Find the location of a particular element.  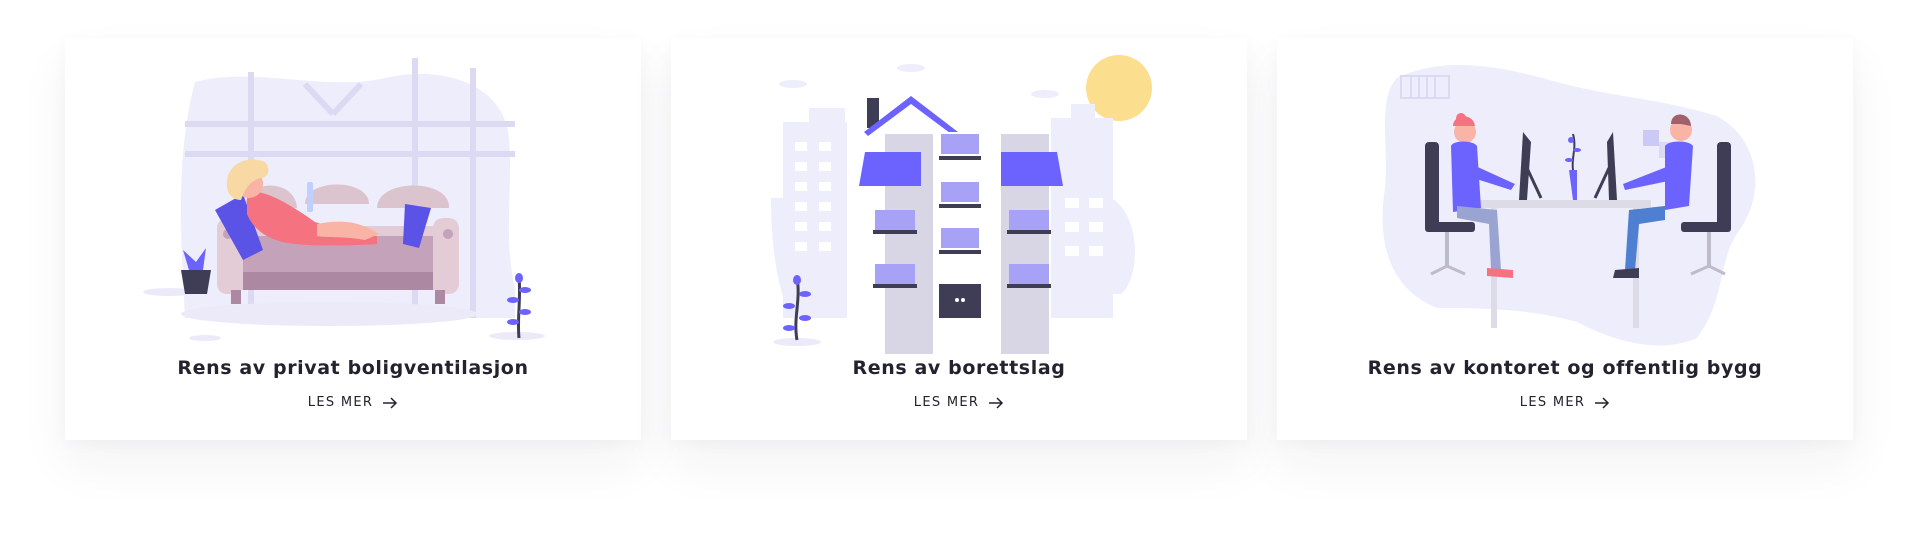

card-title: Rens av borettslag is located at coordinates (959, 368).